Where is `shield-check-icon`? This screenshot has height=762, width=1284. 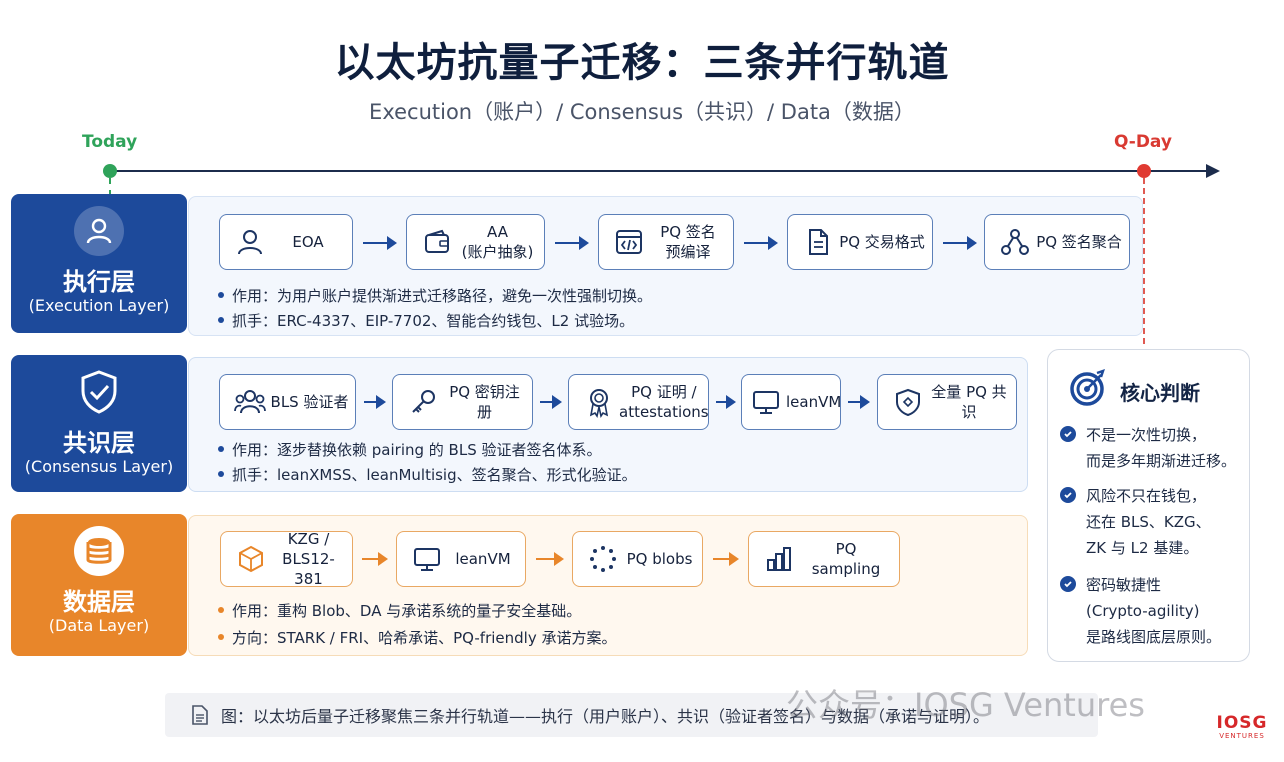 shield-check-icon is located at coordinates (99, 392).